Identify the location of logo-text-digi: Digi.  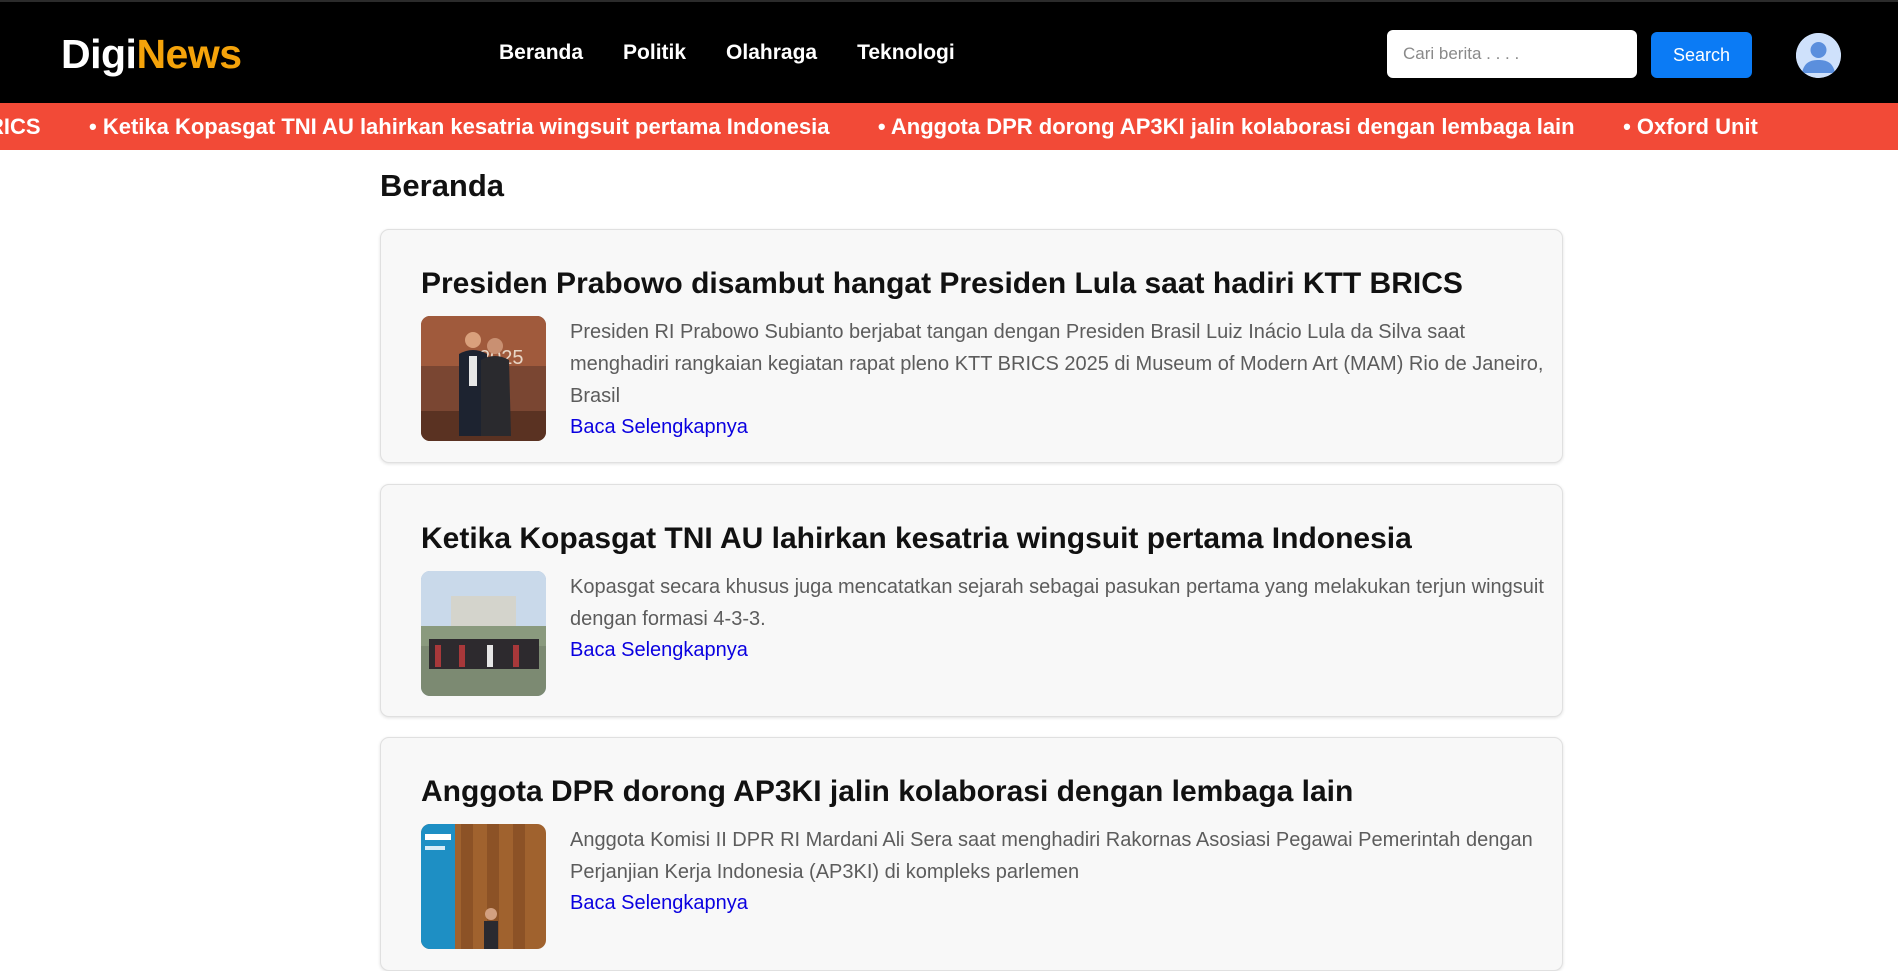
(99, 54).